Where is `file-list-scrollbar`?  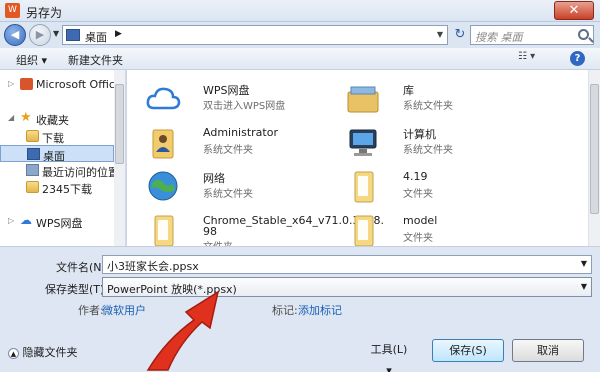
file-list-scrollbar is located at coordinates (594, 158).